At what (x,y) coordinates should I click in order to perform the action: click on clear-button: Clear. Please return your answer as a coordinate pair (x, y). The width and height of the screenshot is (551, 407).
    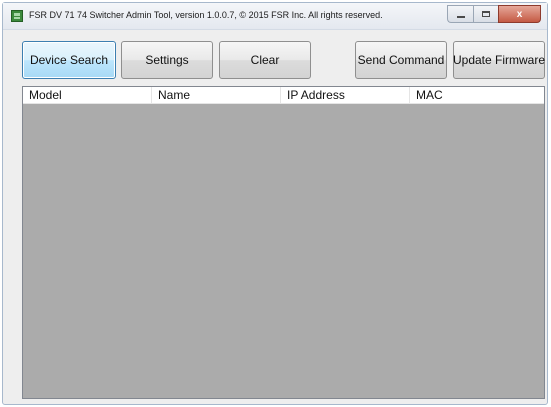
    Looking at the image, I should click on (265, 60).